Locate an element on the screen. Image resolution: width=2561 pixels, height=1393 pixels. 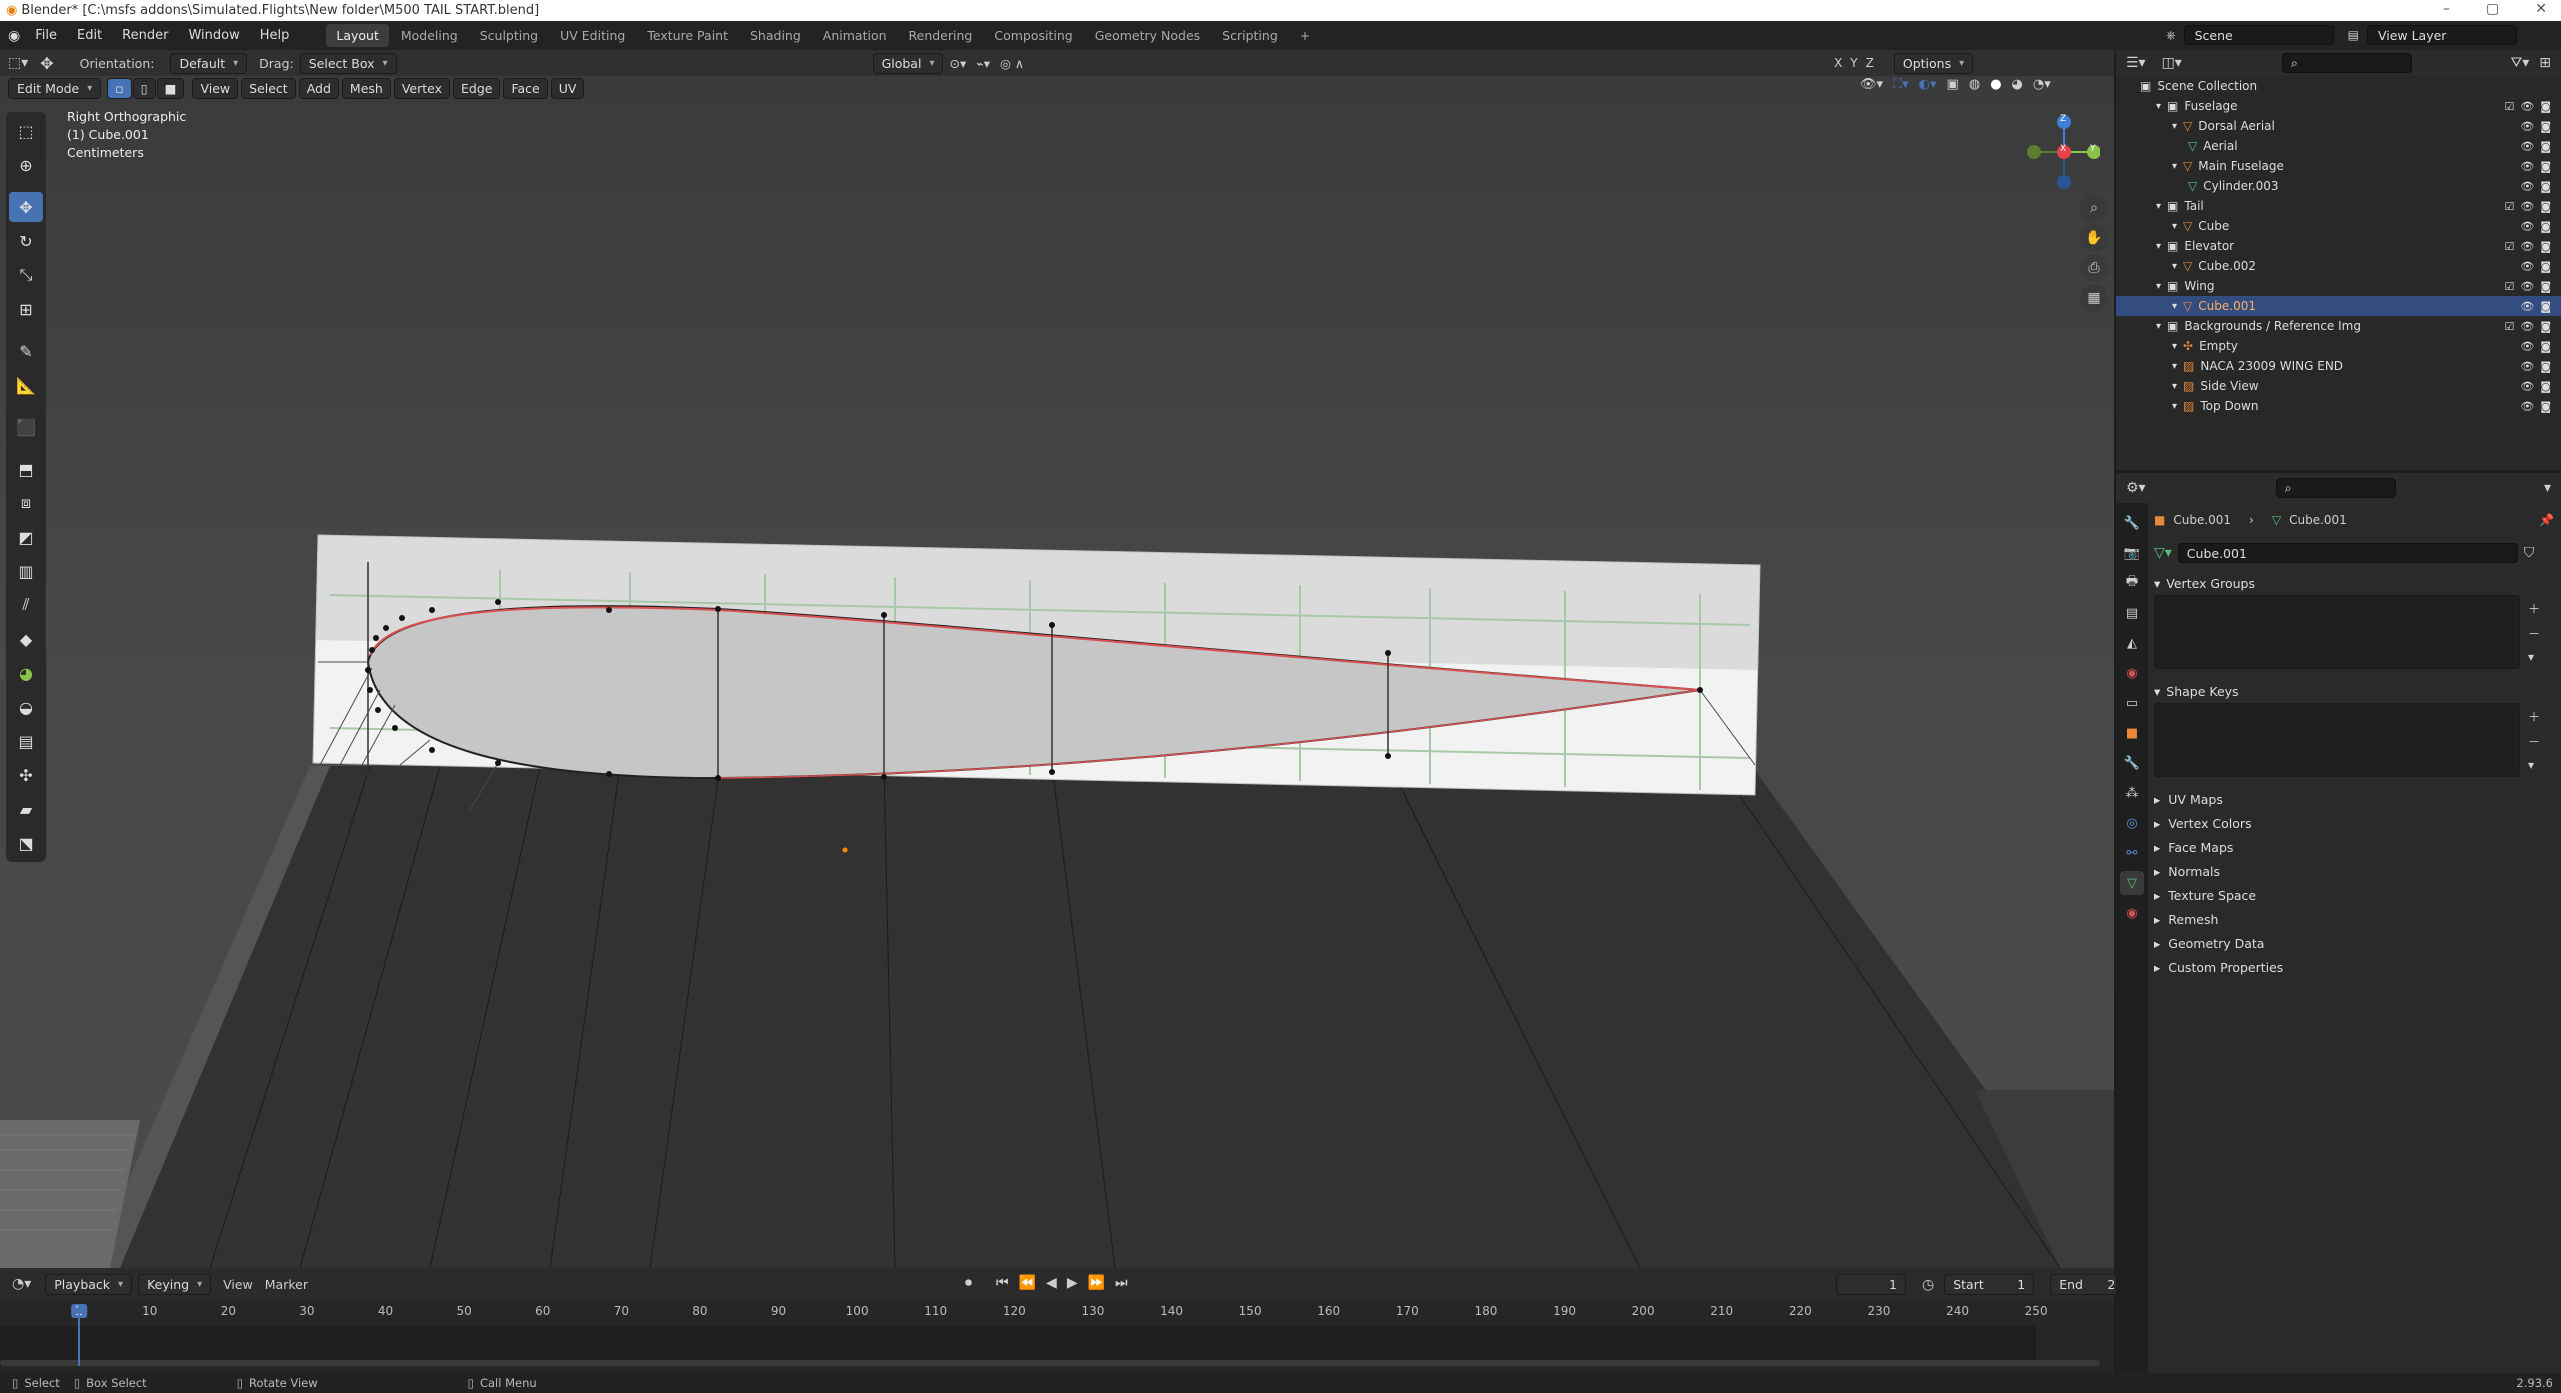
outliner-row-cube-002: ▾ ▽ Cube.002 👁 ◙ is located at coordinates (2338, 266).